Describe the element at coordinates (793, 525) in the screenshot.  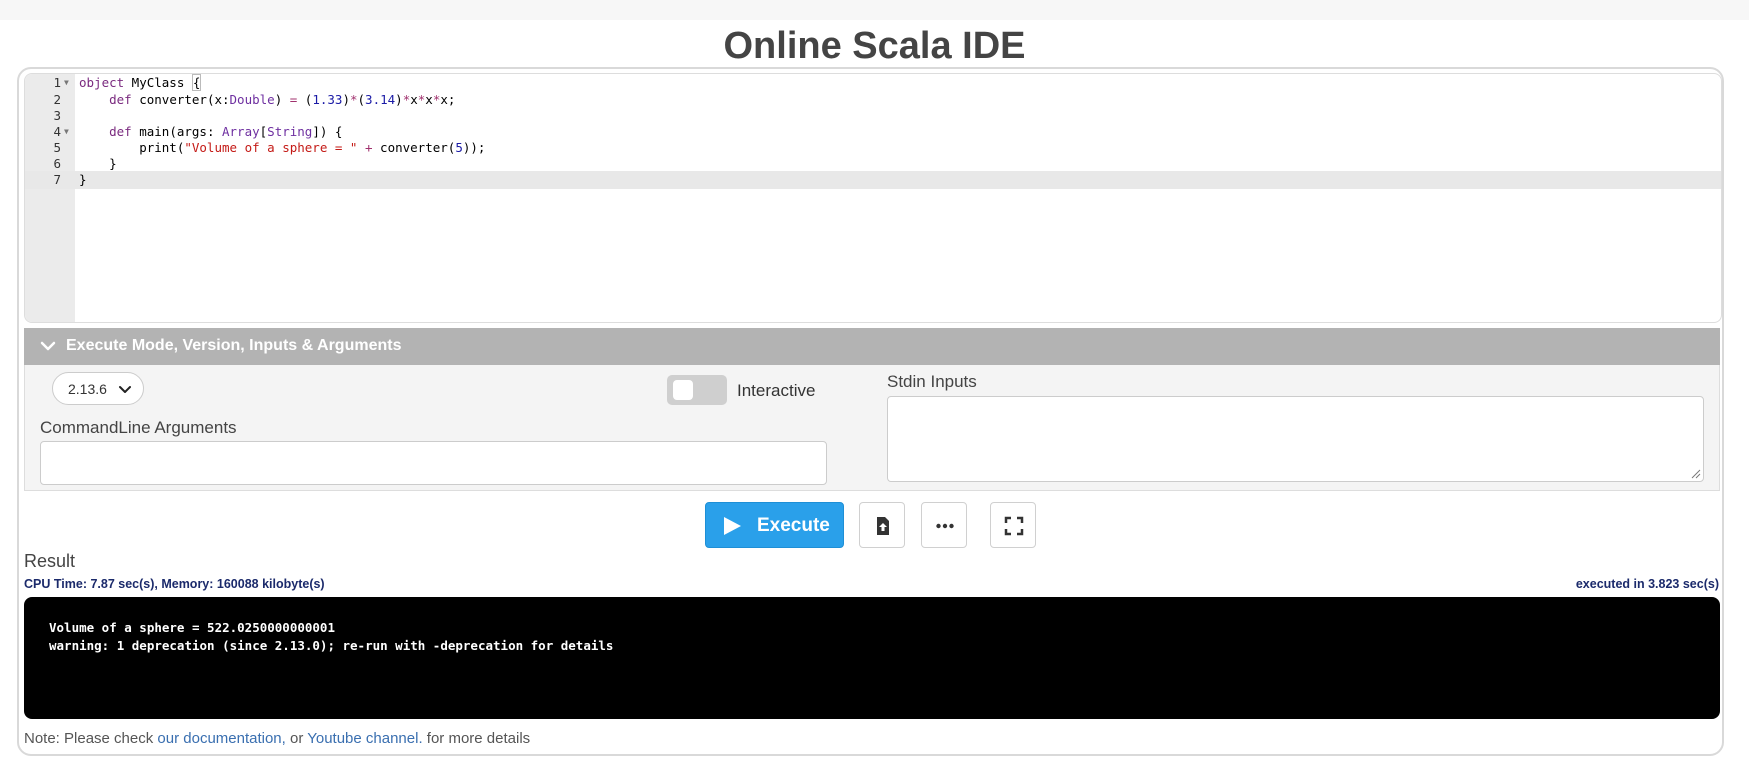
I see `execute-label: Execute` at that location.